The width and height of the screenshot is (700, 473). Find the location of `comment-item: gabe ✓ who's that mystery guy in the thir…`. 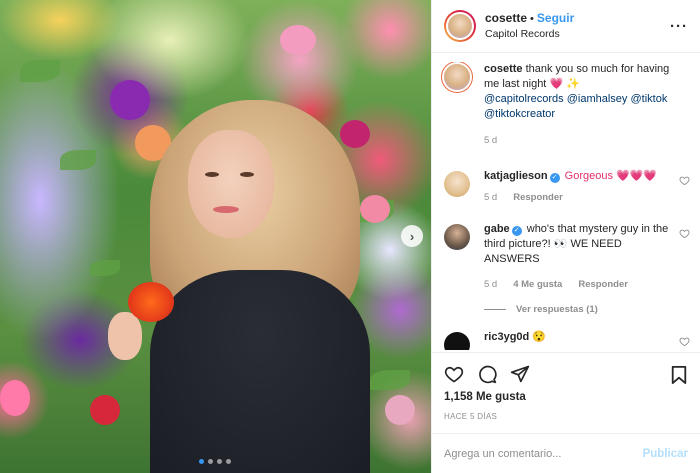

comment-item: gabe ✓ who's that mystery guy in the thir… is located at coordinates (566, 257).